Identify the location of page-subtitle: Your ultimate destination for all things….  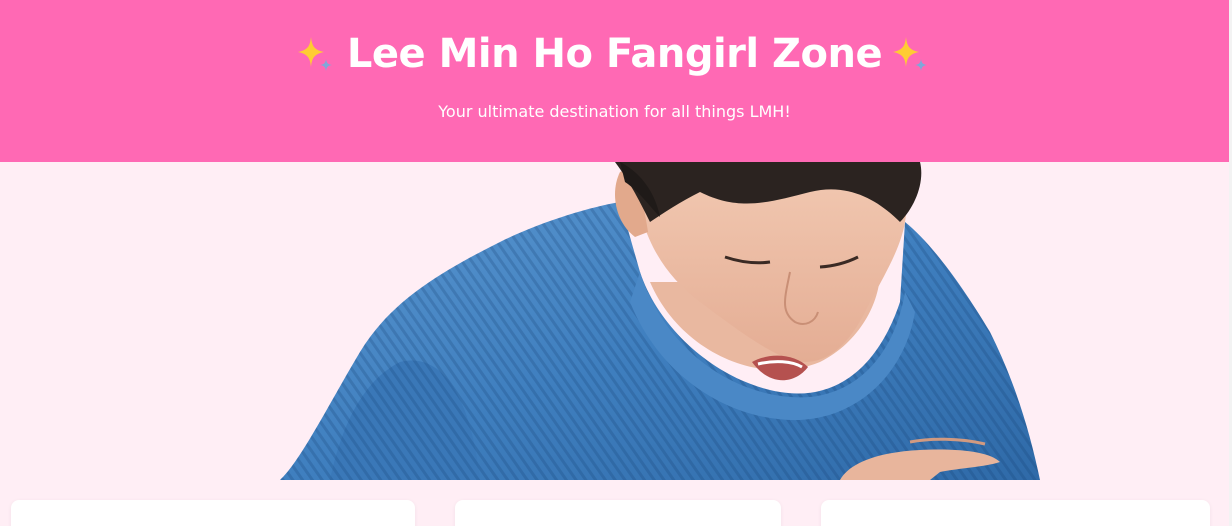
(614, 111).